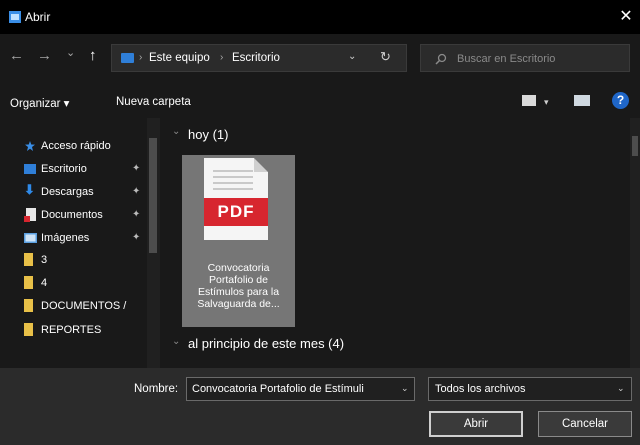 The image size is (640, 445). Describe the element at coordinates (476, 424) in the screenshot. I see `open-button: Abrir` at that location.